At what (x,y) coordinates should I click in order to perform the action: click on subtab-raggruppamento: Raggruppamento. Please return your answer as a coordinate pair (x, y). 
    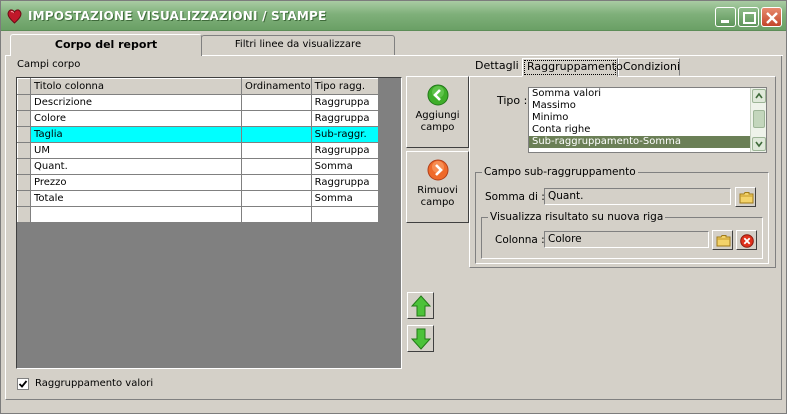
    Looking at the image, I should click on (572, 67).